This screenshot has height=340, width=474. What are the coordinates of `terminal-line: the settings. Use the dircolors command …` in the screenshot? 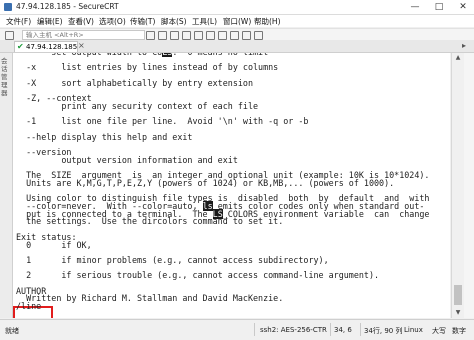 It's located at (150, 221).